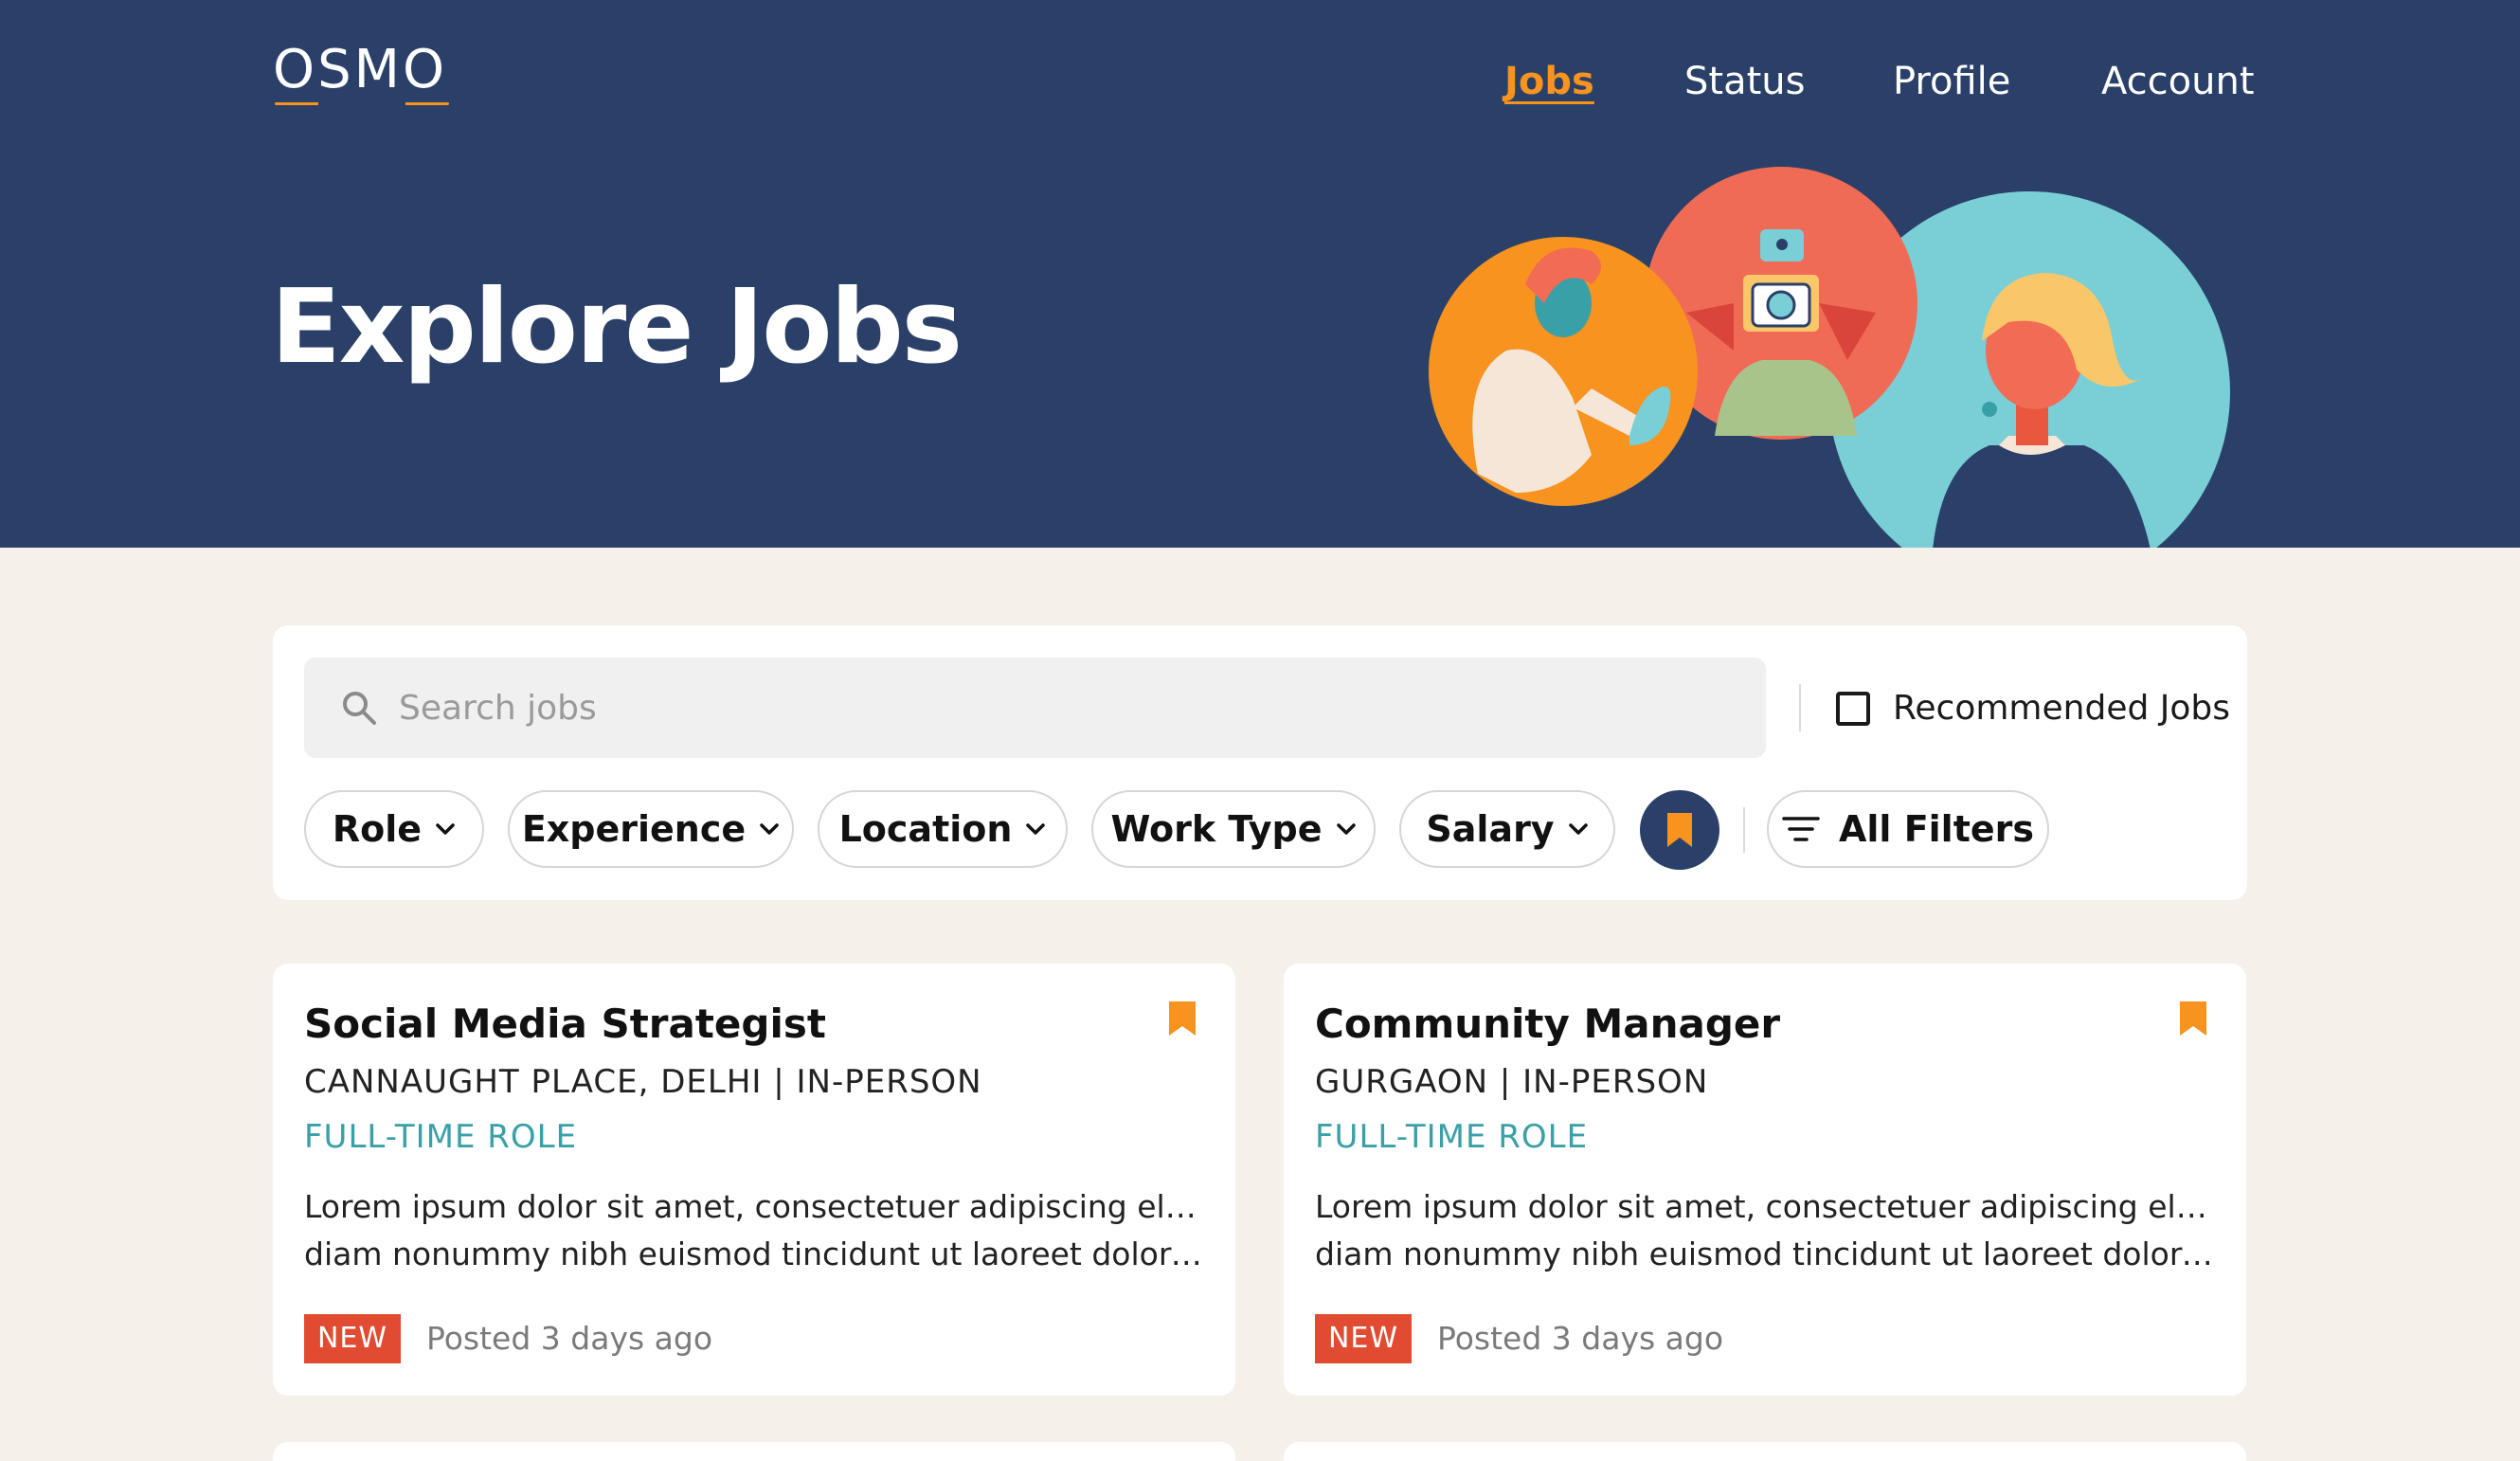 This screenshot has width=2520, height=1461. What do you see at coordinates (617, 327) in the screenshot?
I see `page-title: Explore Jobs` at bounding box center [617, 327].